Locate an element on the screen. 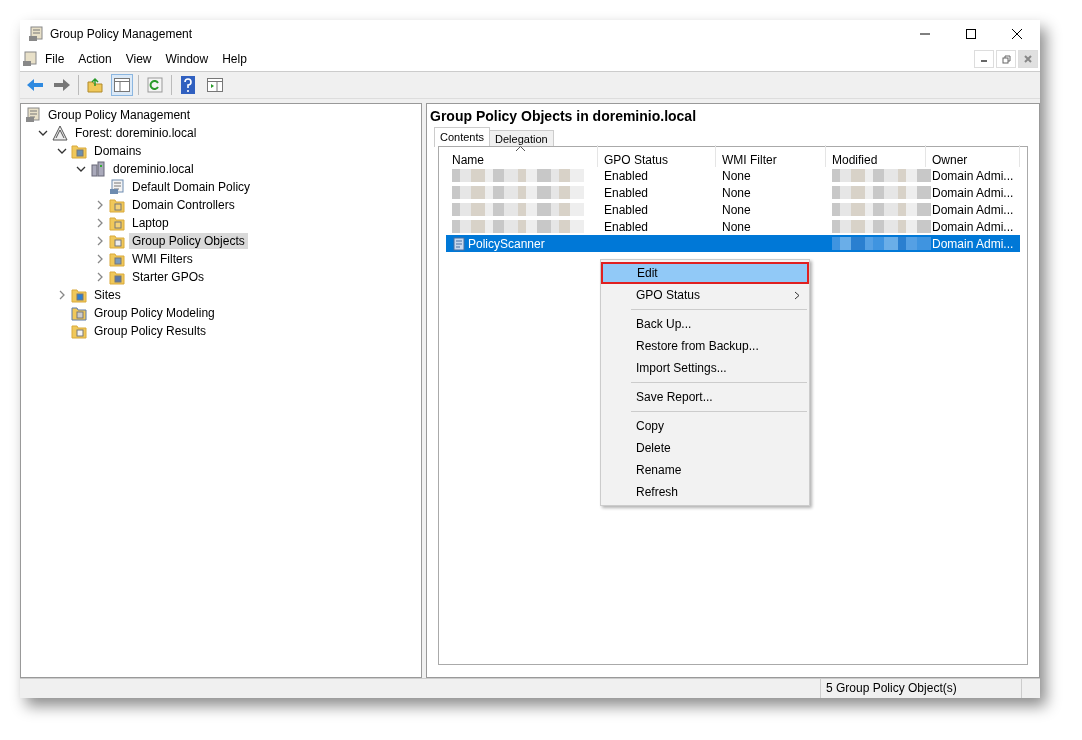 This screenshot has height=740, width=1082. refresh-button is located at coordinates (155, 85).